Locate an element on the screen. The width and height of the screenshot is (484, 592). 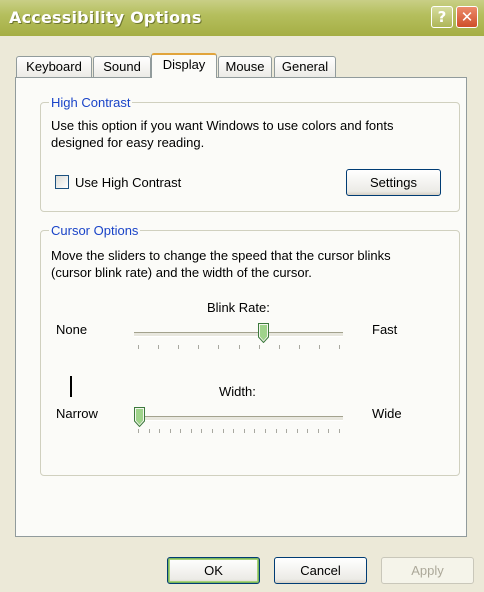
high-contrast-description-line2: designed for easy reading. is located at coordinates (128, 142).